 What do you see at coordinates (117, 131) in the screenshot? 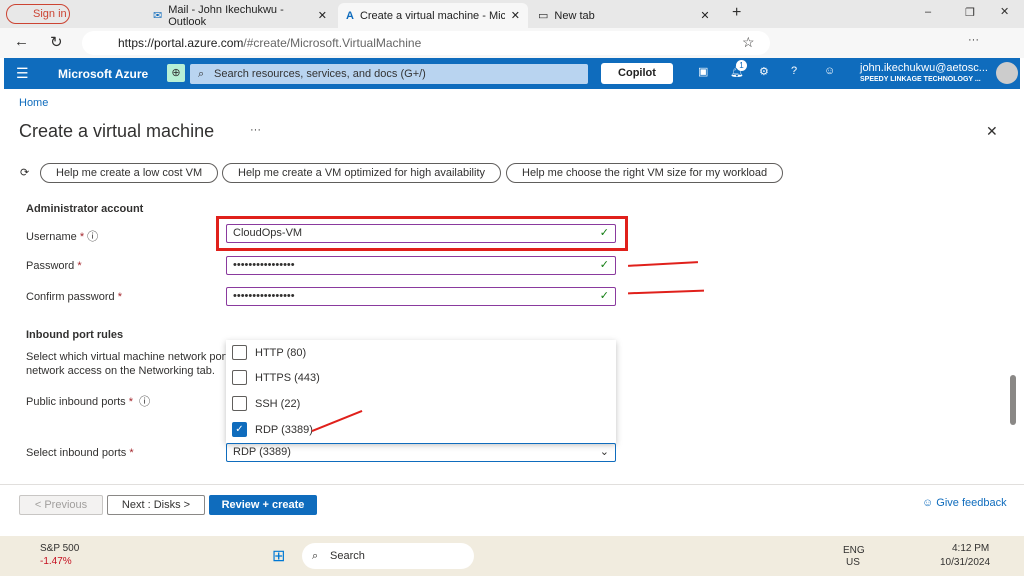
I see `page-title: Create a virtual machine` at bounding box center [117, 131].